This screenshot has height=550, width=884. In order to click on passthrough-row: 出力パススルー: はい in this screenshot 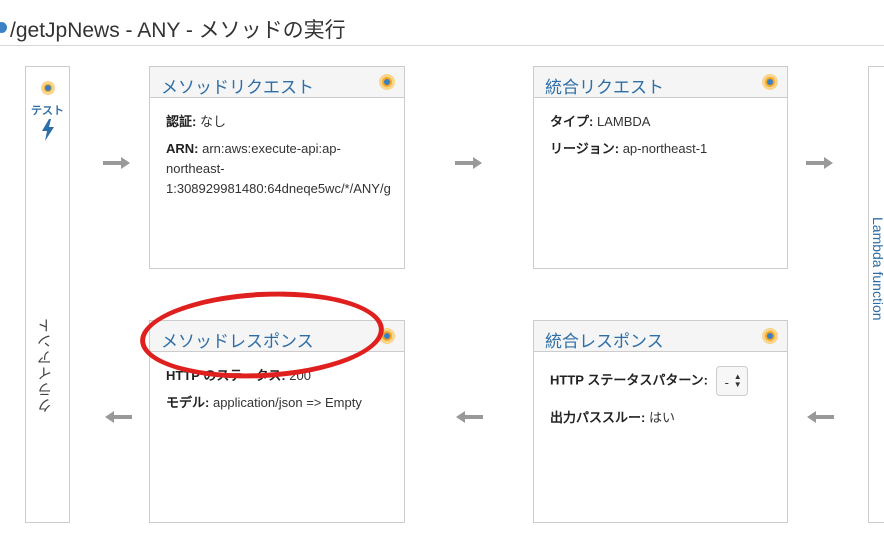, I will do `click(668, 417)`.